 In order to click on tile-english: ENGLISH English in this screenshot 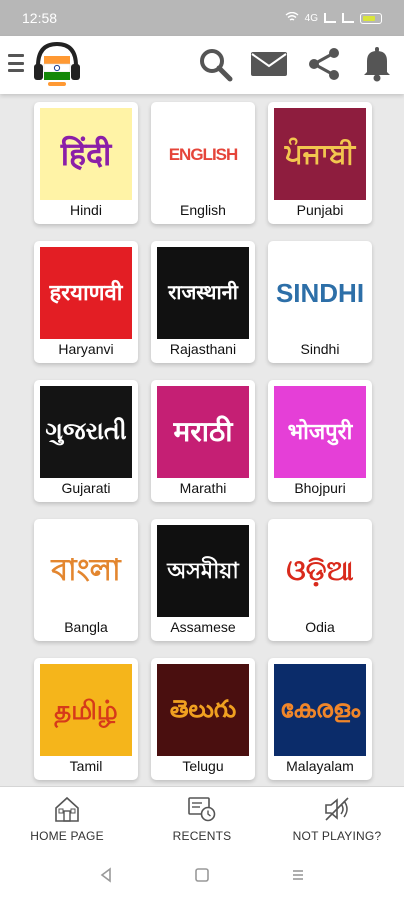, I will do `click(203, 163)`.